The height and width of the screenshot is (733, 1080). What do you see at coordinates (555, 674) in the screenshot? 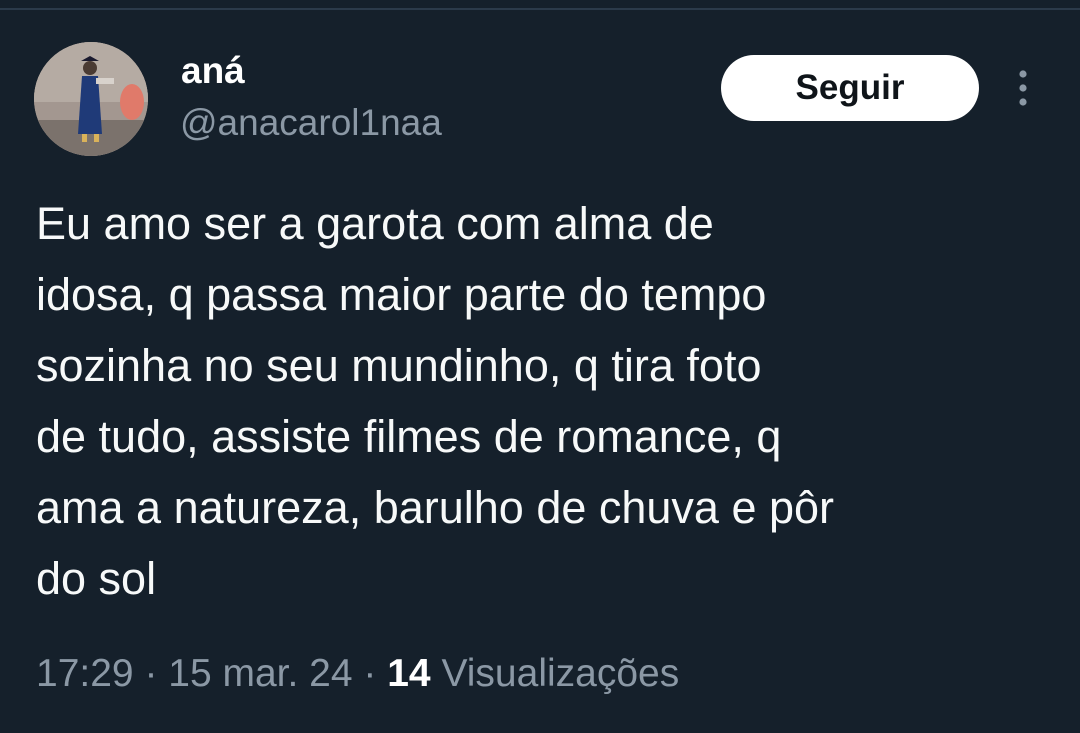
I see `views-label: Visualizações` at bounding box center [555, 674].